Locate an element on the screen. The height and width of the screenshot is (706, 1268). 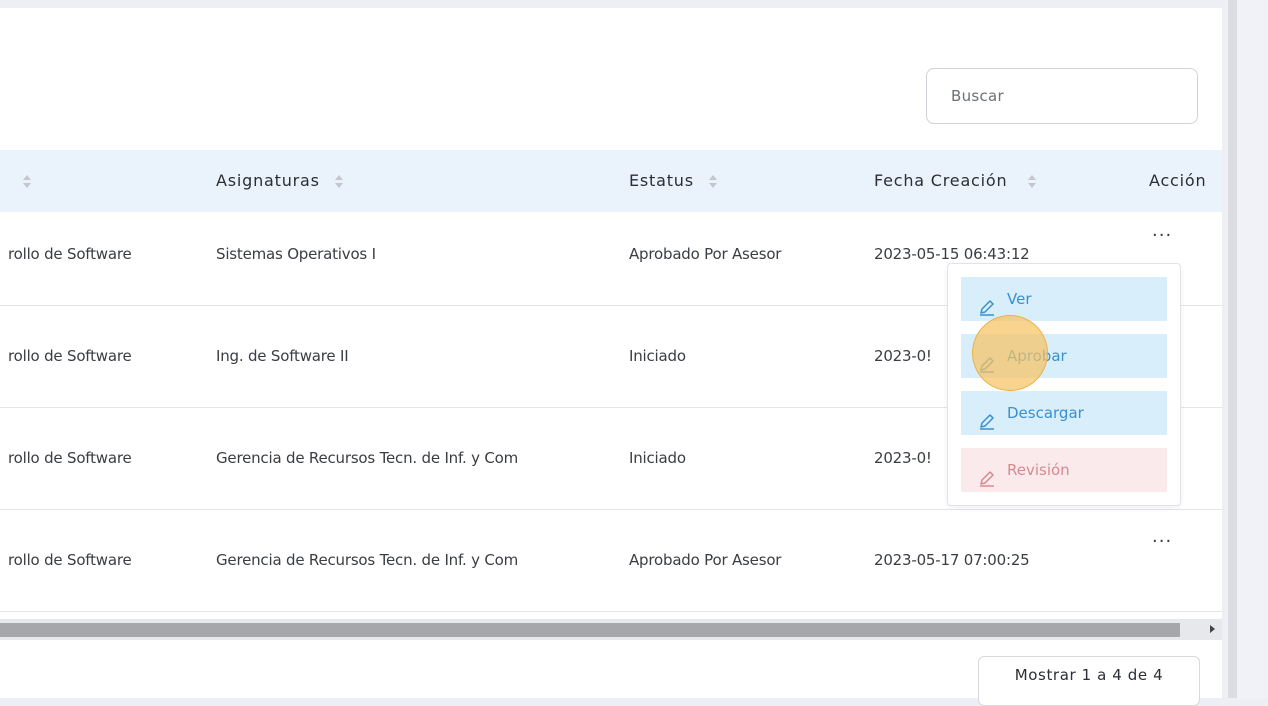
search-input is located at coordinates (1062, 96).